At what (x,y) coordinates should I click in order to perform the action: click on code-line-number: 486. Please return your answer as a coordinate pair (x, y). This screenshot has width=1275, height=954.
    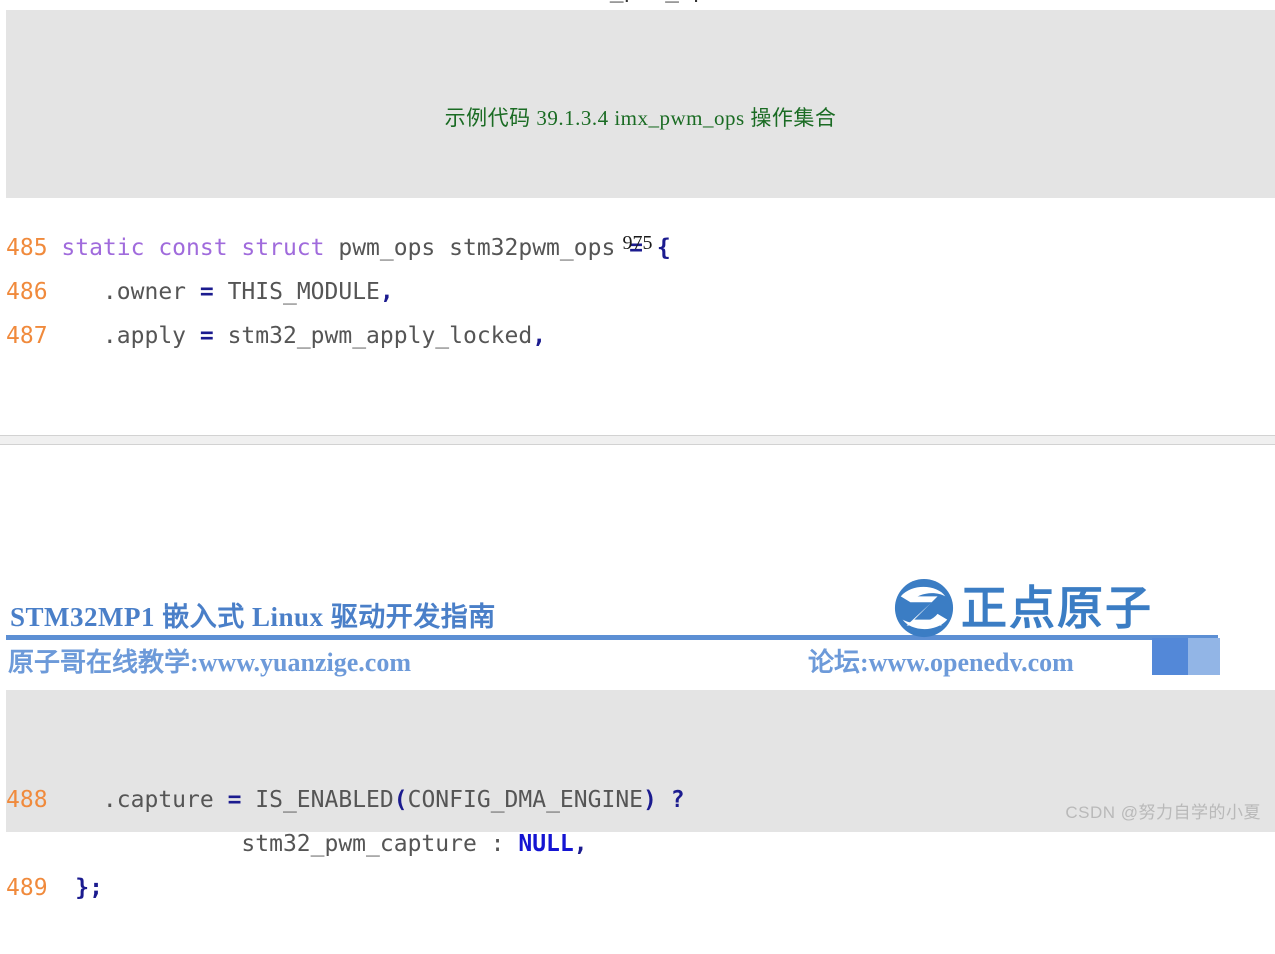
    Looking at the image, I should click on (34, 292).